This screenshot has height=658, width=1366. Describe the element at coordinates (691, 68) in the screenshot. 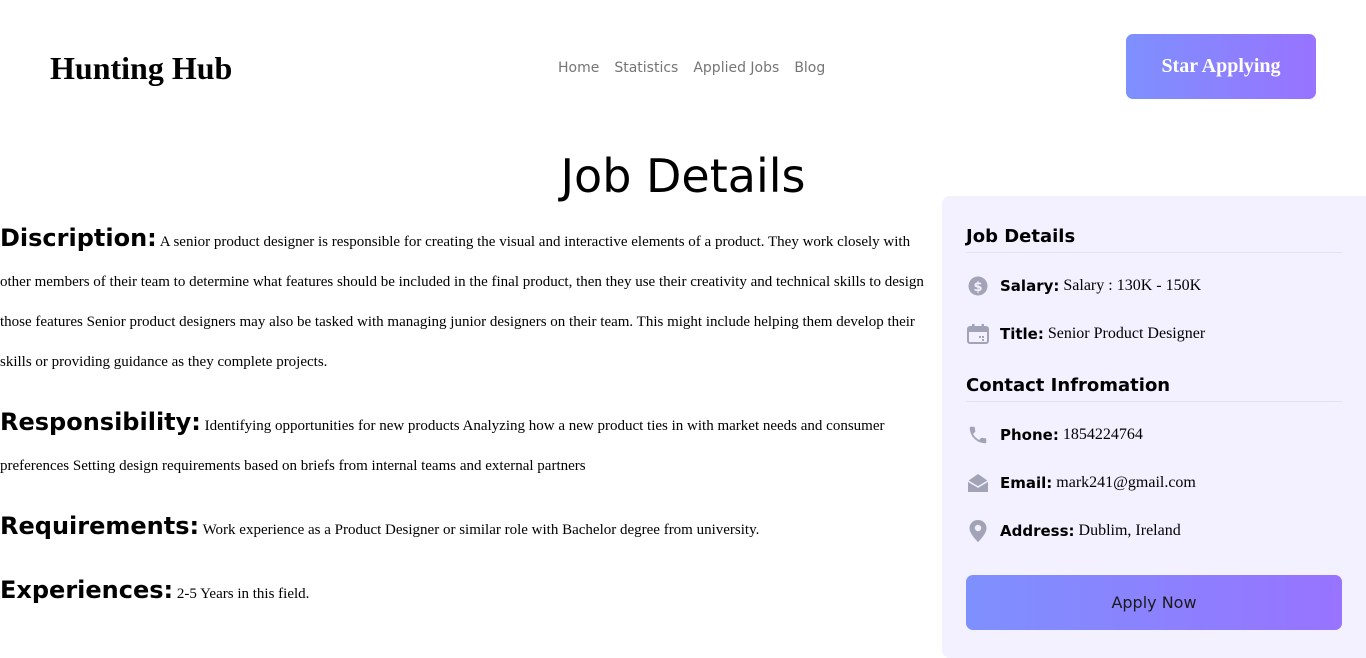

I see `main-nav: Home Statistics Applied Jobs Blog` at that location.